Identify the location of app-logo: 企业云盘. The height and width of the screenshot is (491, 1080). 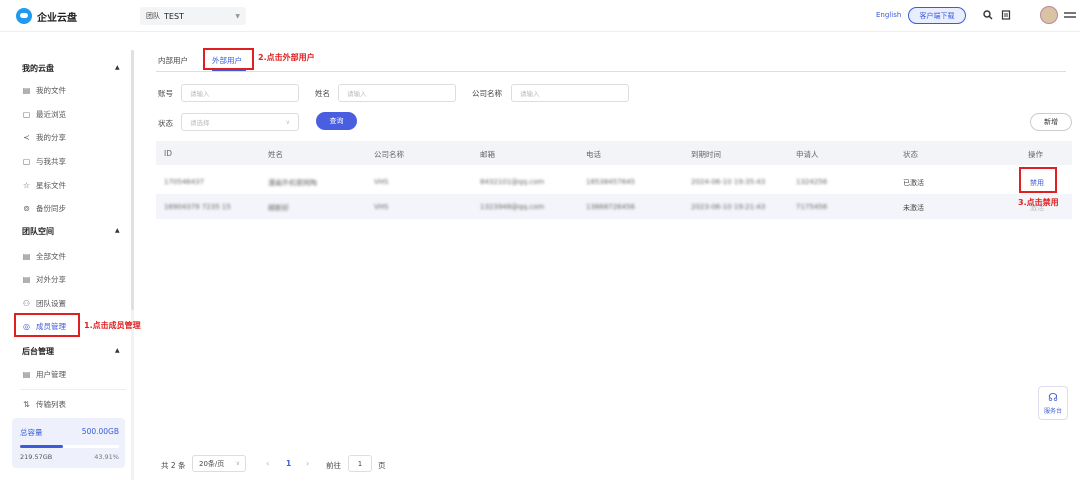
(46, 16).